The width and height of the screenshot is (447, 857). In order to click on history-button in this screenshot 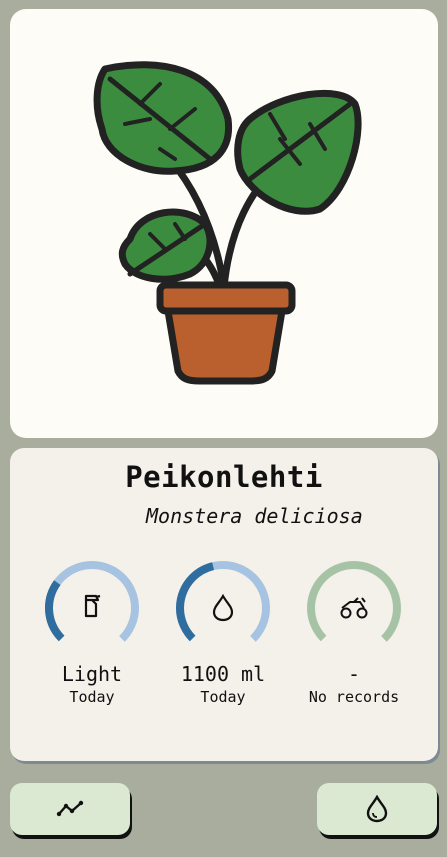, I will do `click(70, 809)`.